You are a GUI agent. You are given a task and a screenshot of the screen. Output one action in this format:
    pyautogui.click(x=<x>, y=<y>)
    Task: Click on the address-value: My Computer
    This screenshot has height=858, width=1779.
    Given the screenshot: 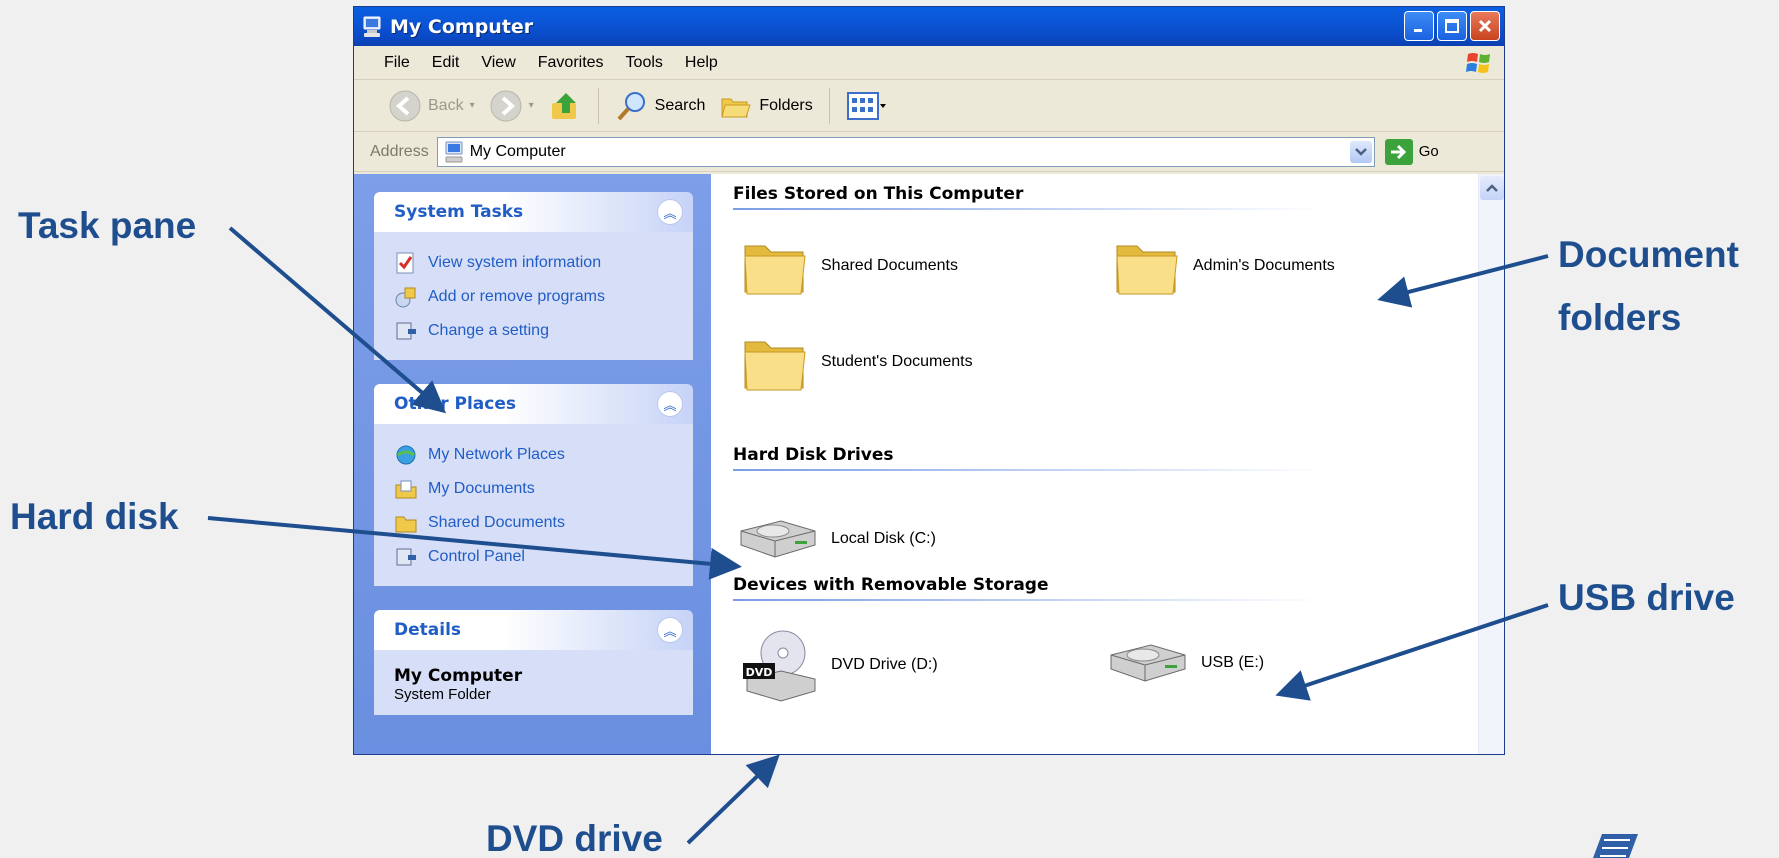 What is the action you would take?
    pyautogui.click(x=517, y=151)
    